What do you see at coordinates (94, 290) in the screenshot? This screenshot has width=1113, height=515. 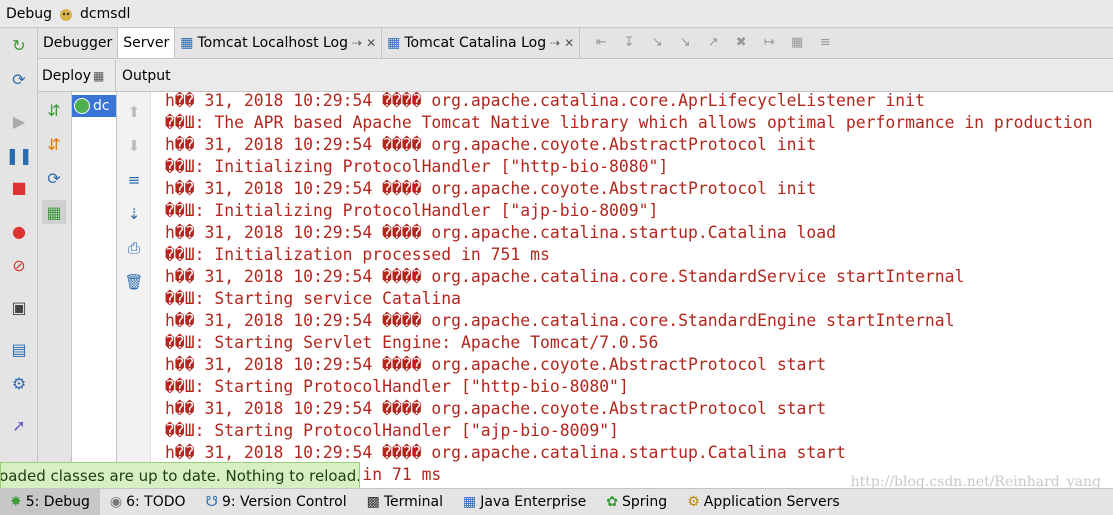 I see `deployment-list: dc` at bounding box center [94, 290].